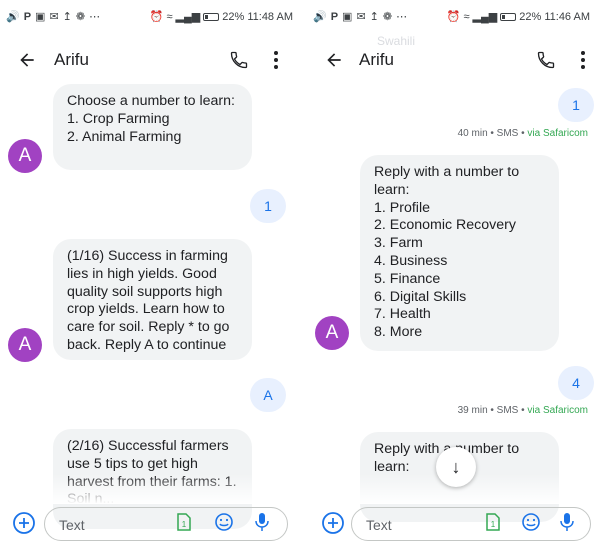  What do you see at coordinates (492, 133) in the screenshot?
I see `message-meta-time: 40 min • SMS •` at bounding box center [492, 133].